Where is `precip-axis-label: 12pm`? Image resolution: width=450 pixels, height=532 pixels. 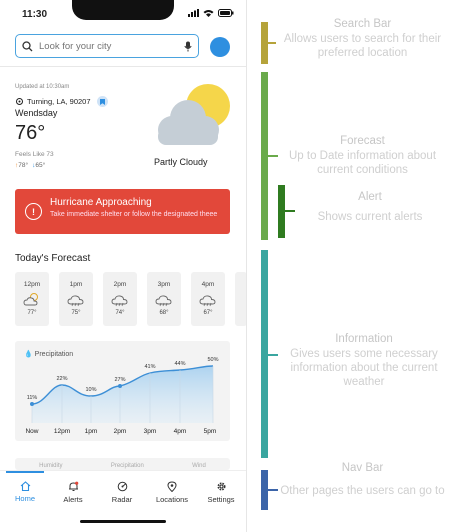 precip-axis-label: 12pm is located at coordinates (62, 431).